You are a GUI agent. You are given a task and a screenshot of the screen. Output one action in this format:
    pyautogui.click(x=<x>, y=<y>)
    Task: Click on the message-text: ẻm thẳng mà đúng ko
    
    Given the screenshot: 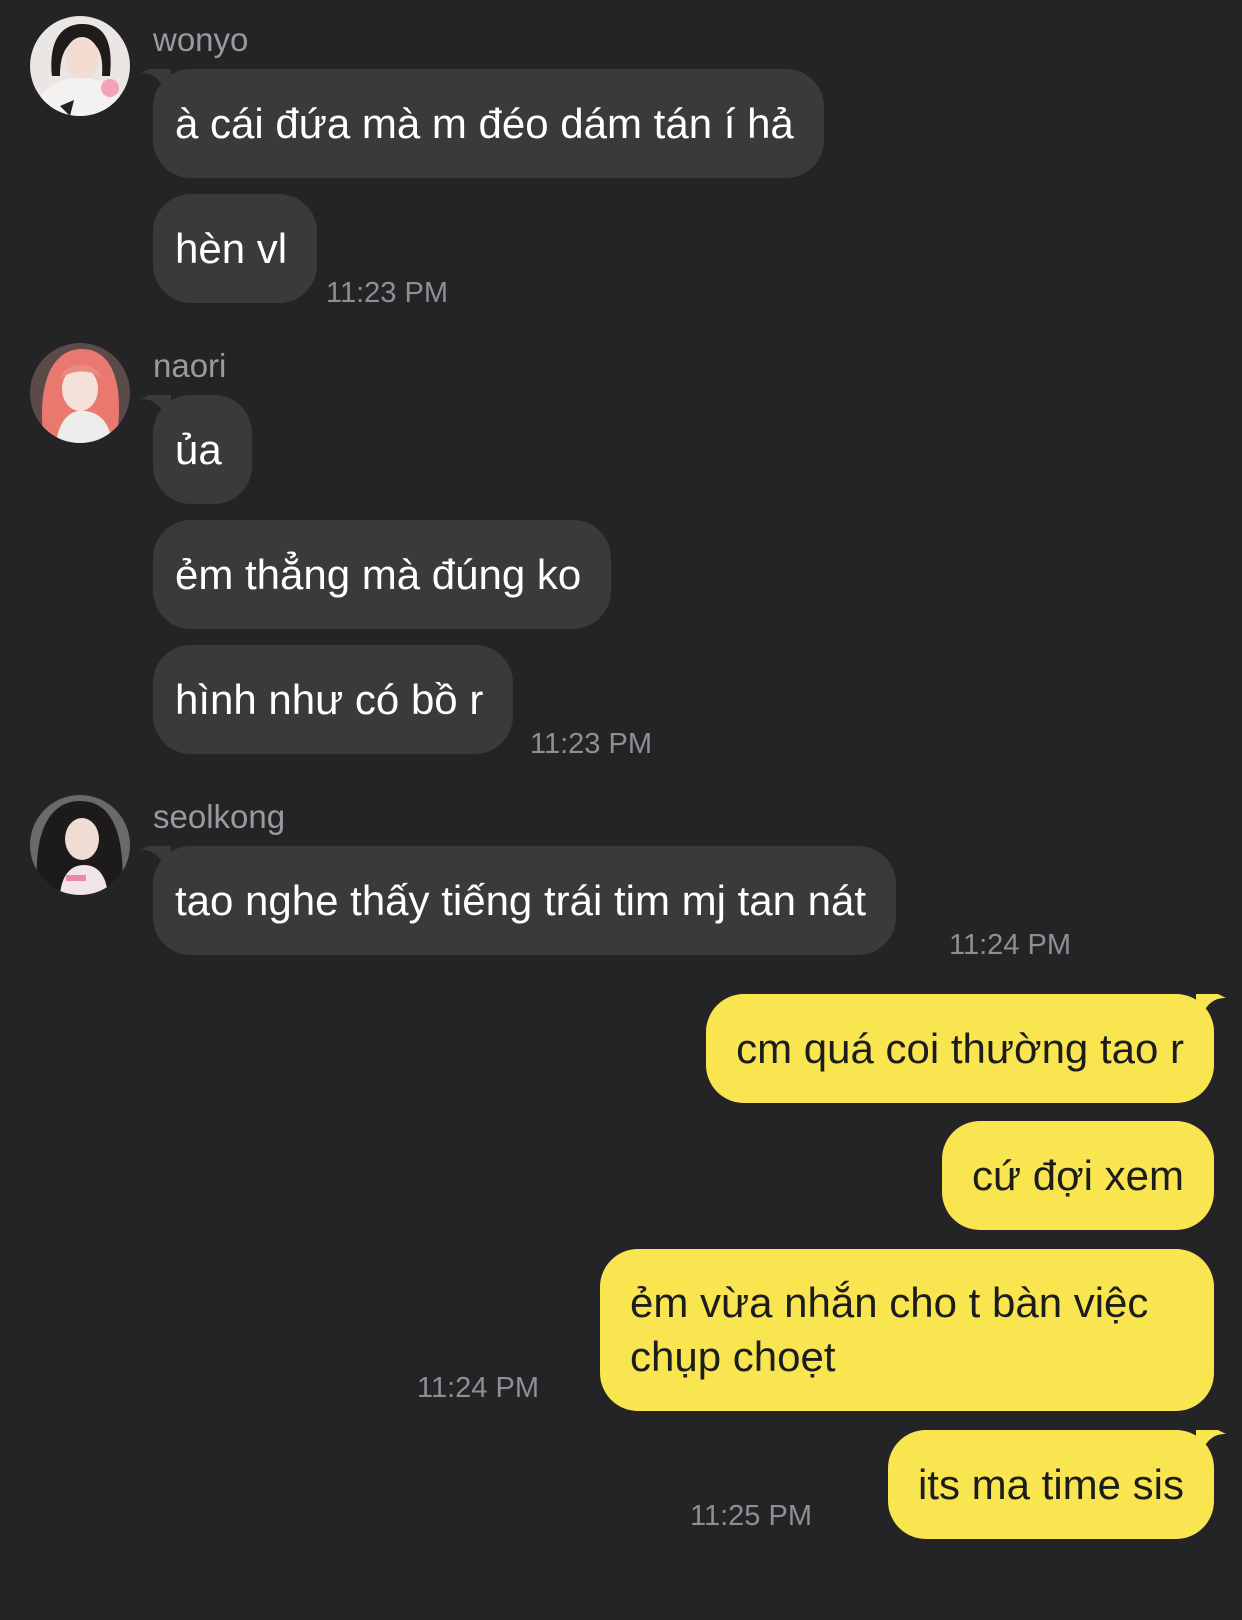 What is the action you would take?
    pyautogui.click(x=378, y=574)
    